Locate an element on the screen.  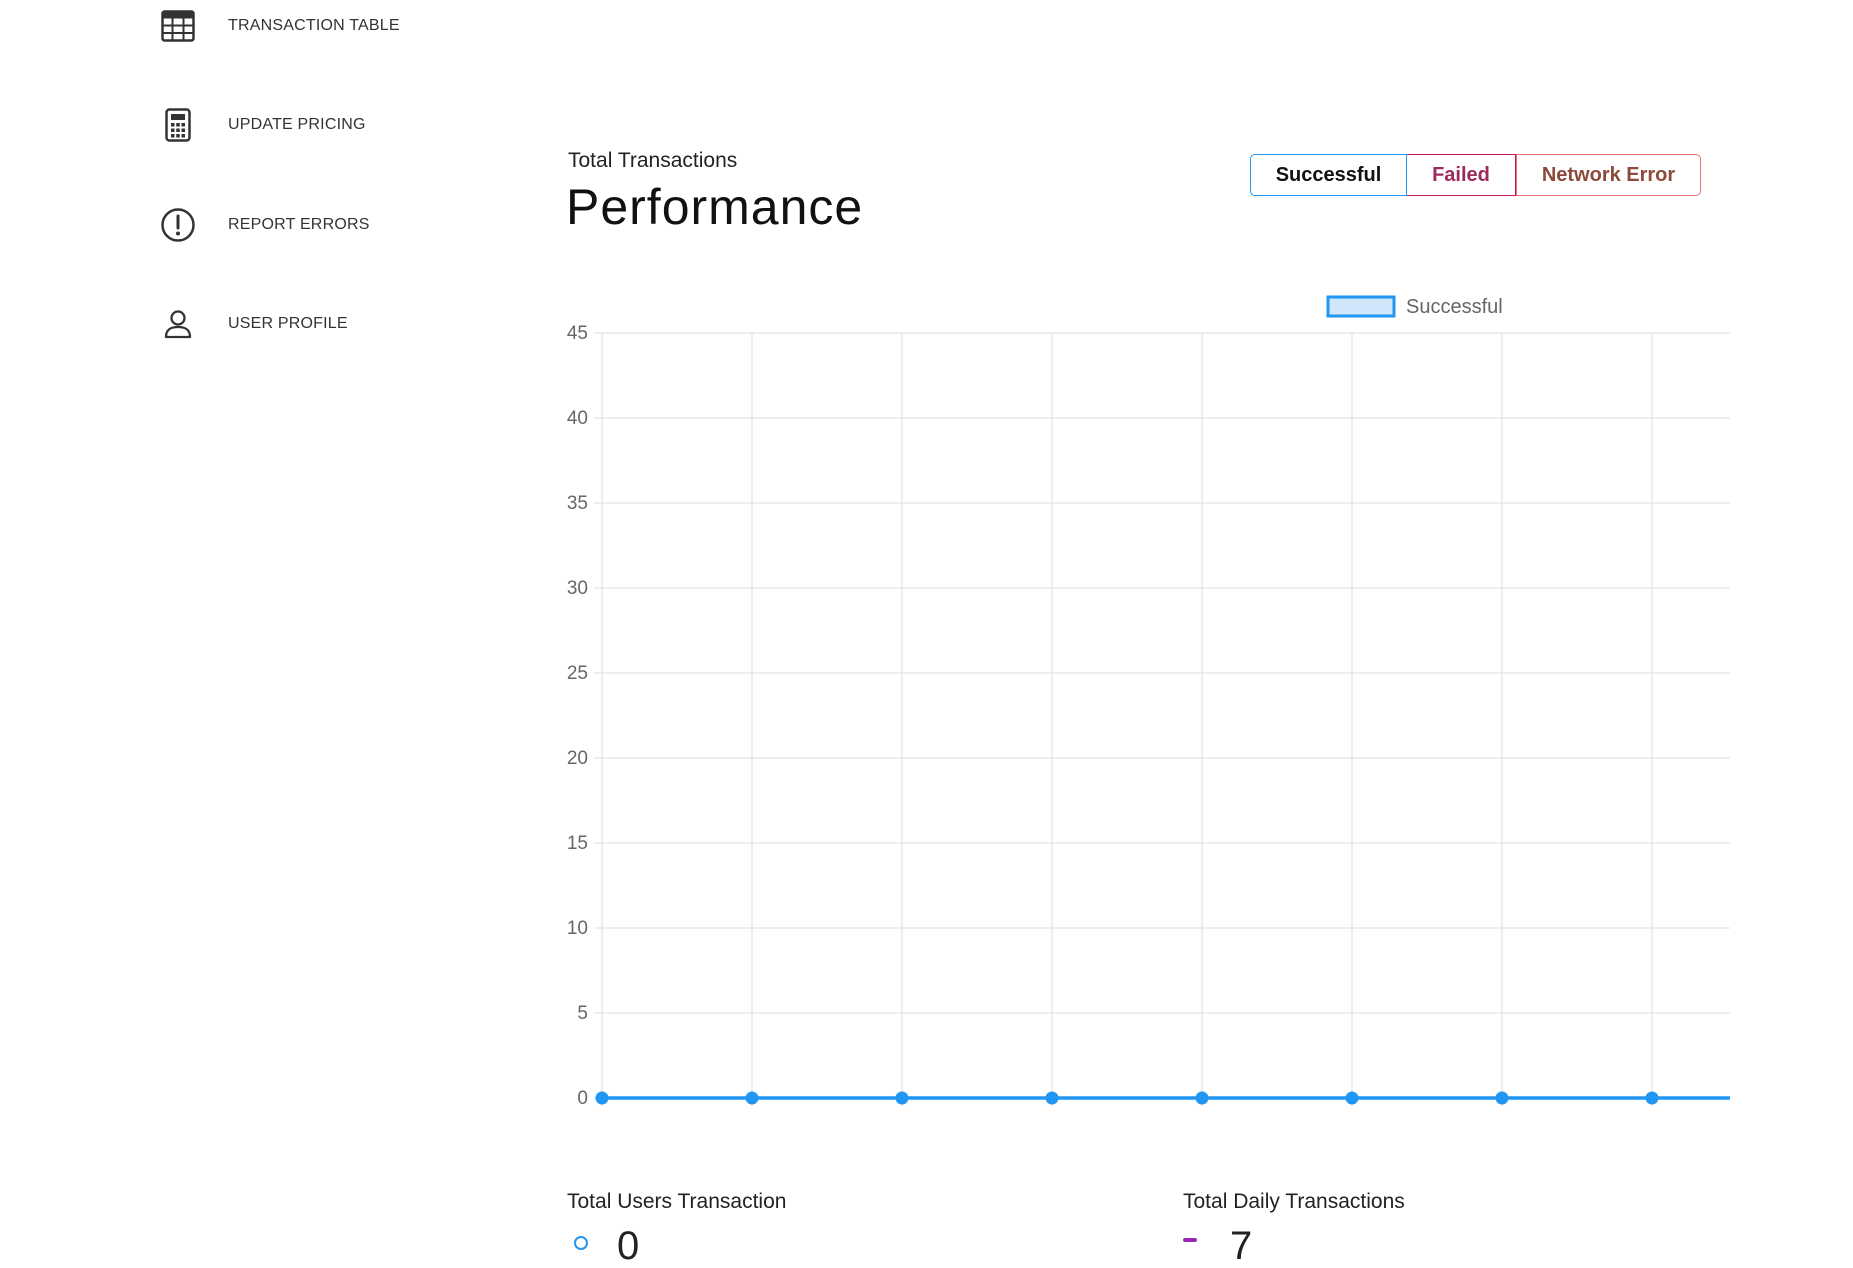
sidebar-item-label: UPDATE PRICING is located at coordinates (297, 124).